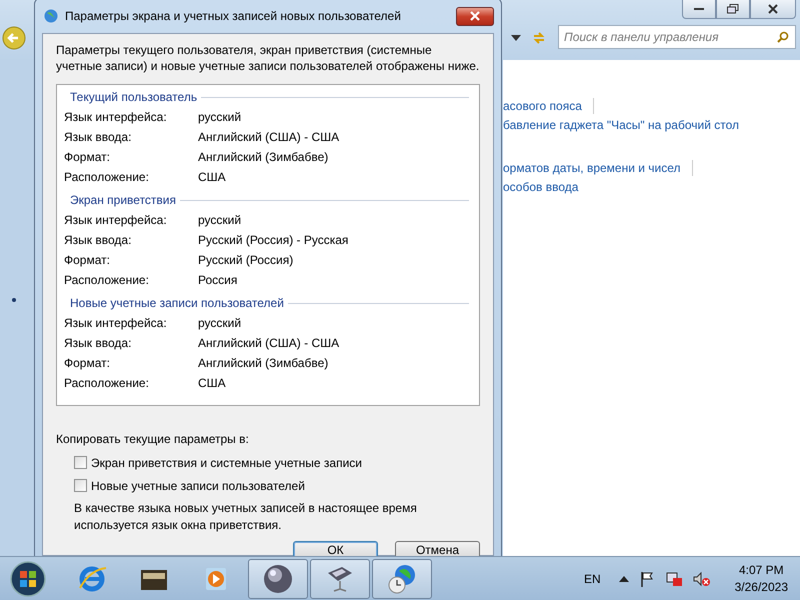 The width and height of the screenshot is (800, 600). What do you see at coordinates (621, 125) in the screenshot?
I see `link: бавление гаджета "Часы" на рабочий стол` at bounding box center [621, 125].